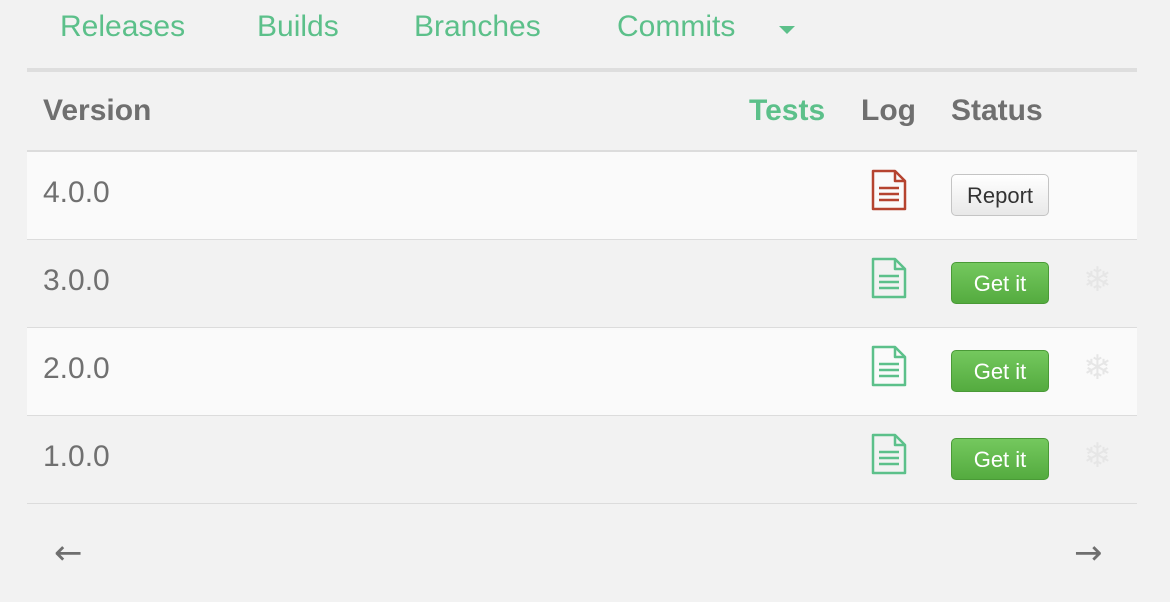 The height and width of the screenshot is (602, 1170). Describe the element at coordinates (122, 27) in the screenshot. I see `nav-tab-releases: Releases` at that location.